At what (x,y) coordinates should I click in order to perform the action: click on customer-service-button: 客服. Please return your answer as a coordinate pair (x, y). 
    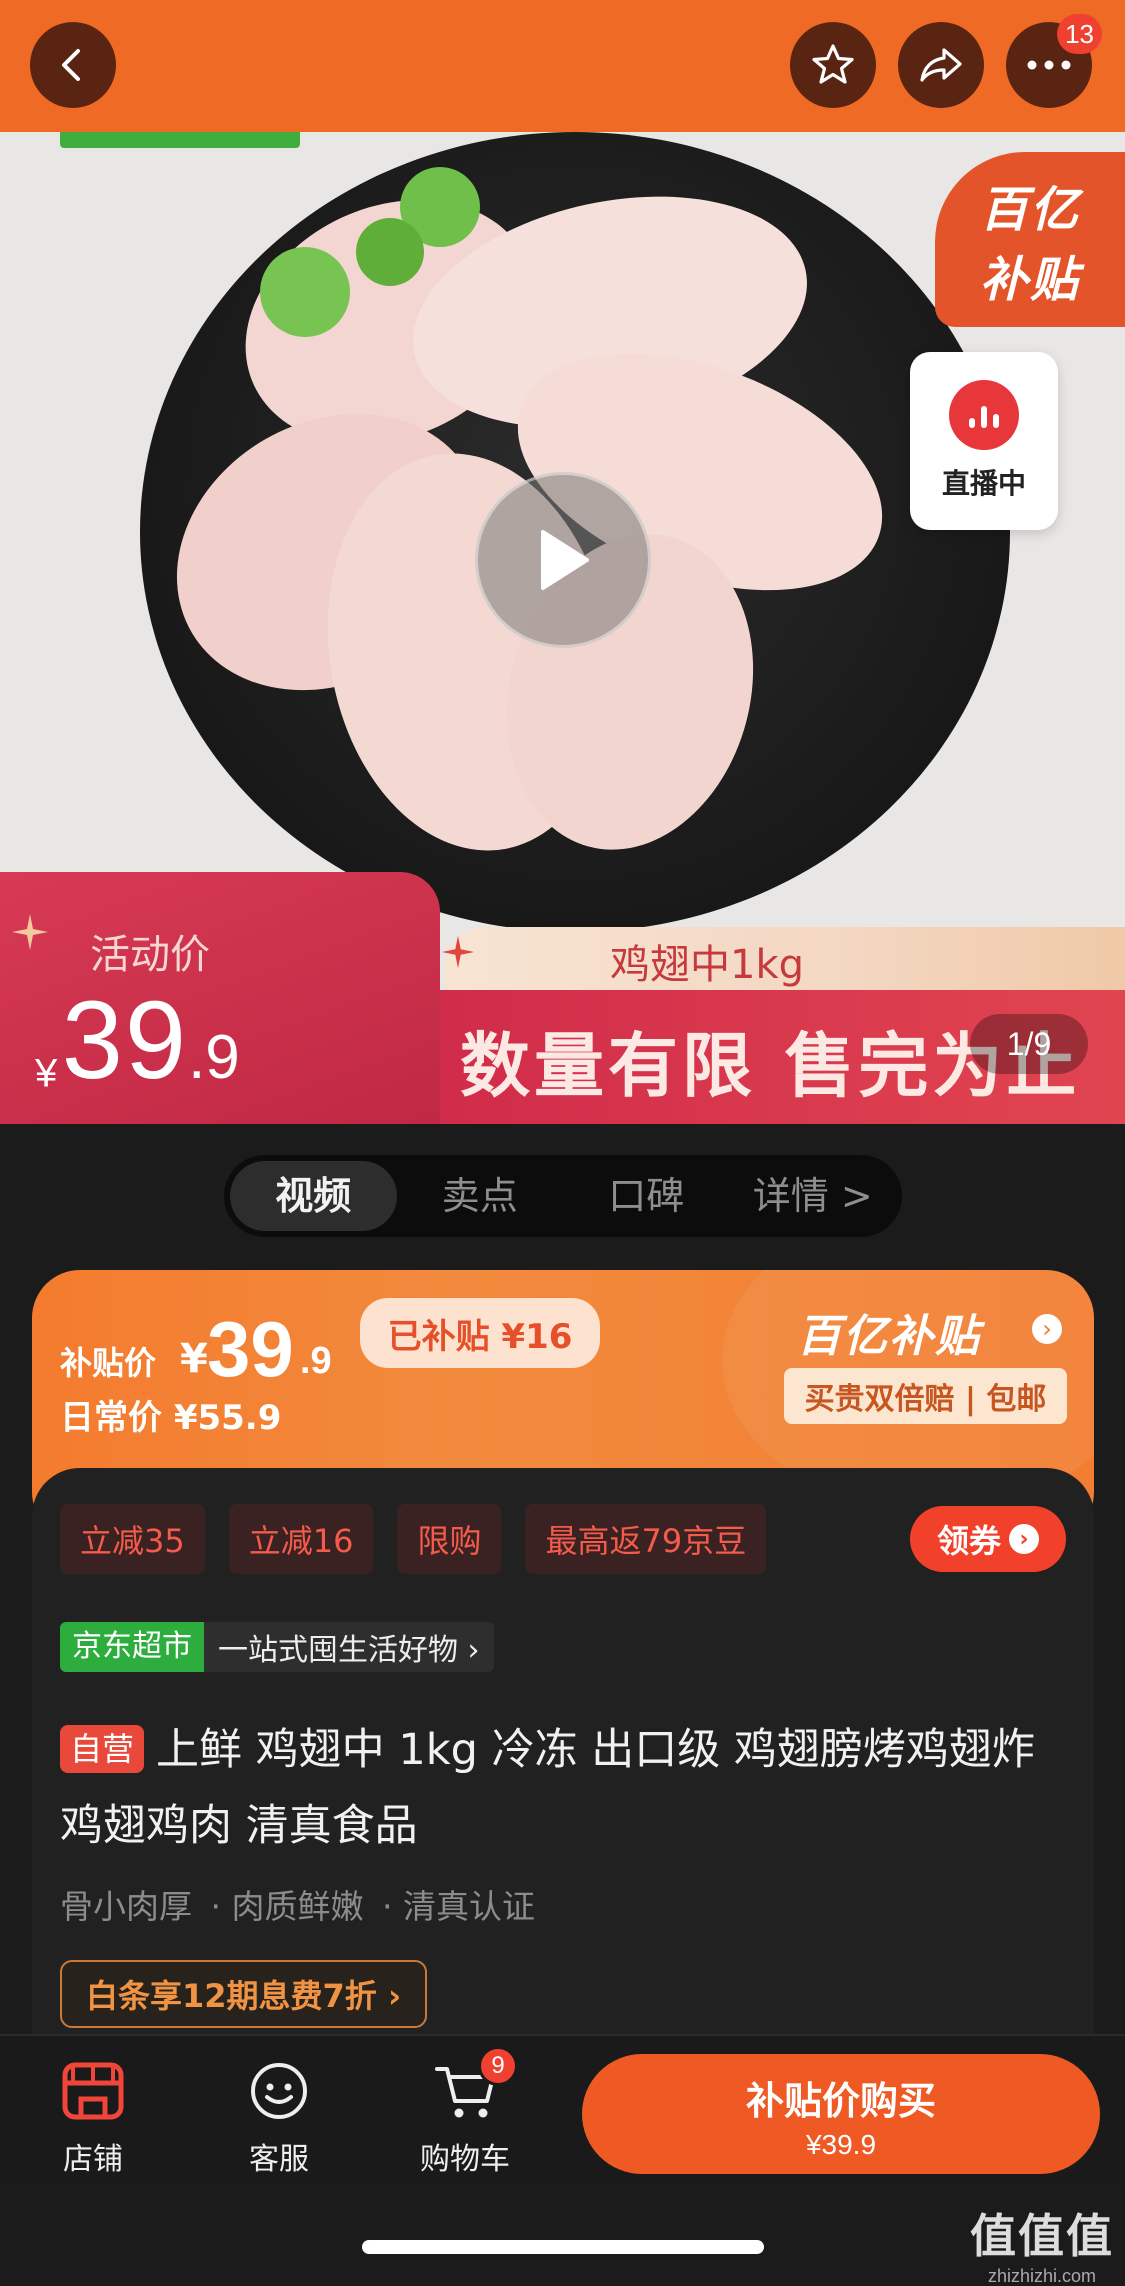
    Looking at the image, I should click on (279, 2117).